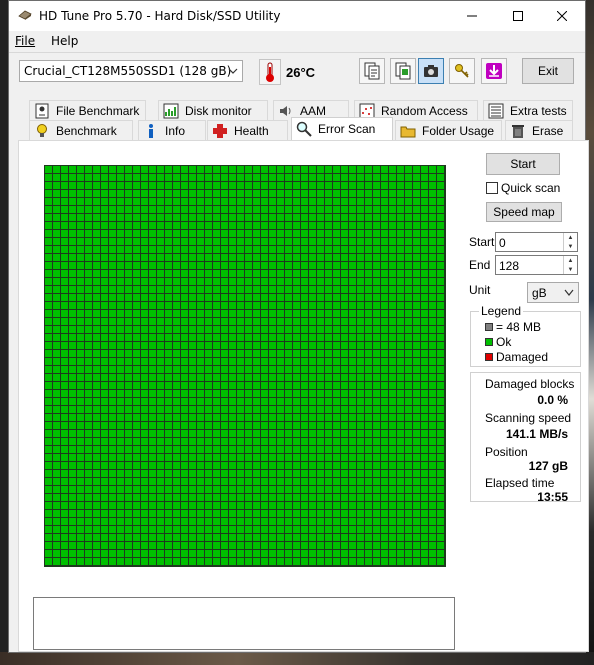 This screenshot has height=665, width=594. Describe the element at coordinates (504, 342) in the screenshot. I see `legend-ok-text: Ok` at that location.